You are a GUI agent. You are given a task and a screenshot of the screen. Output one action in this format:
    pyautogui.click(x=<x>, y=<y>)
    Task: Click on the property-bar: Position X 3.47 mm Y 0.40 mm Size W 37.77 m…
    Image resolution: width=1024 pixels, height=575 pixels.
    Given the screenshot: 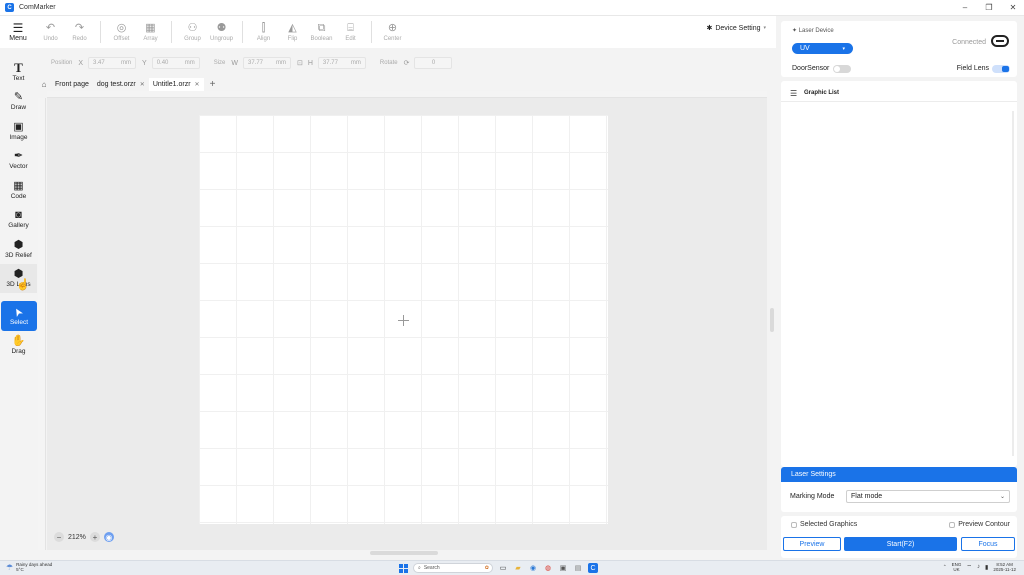 What is the action you would take?
    pyautogui.click(x=406, y=63)
    